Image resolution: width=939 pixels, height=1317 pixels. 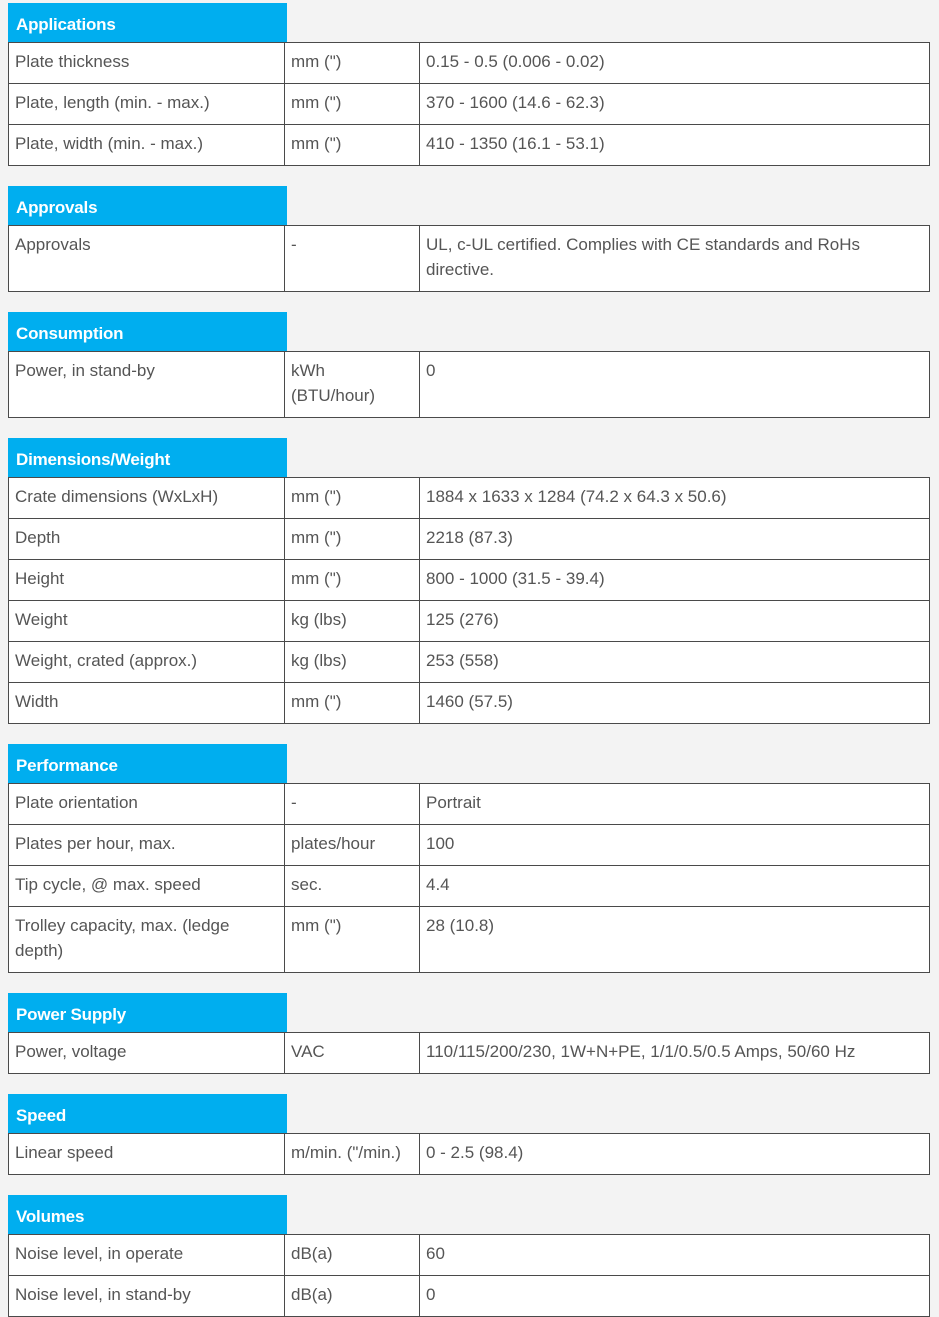 What do you see at coordinates (146, 703) in the screenshot?
I see `spec-name-cell: Width` at bounding box center [146, 703].